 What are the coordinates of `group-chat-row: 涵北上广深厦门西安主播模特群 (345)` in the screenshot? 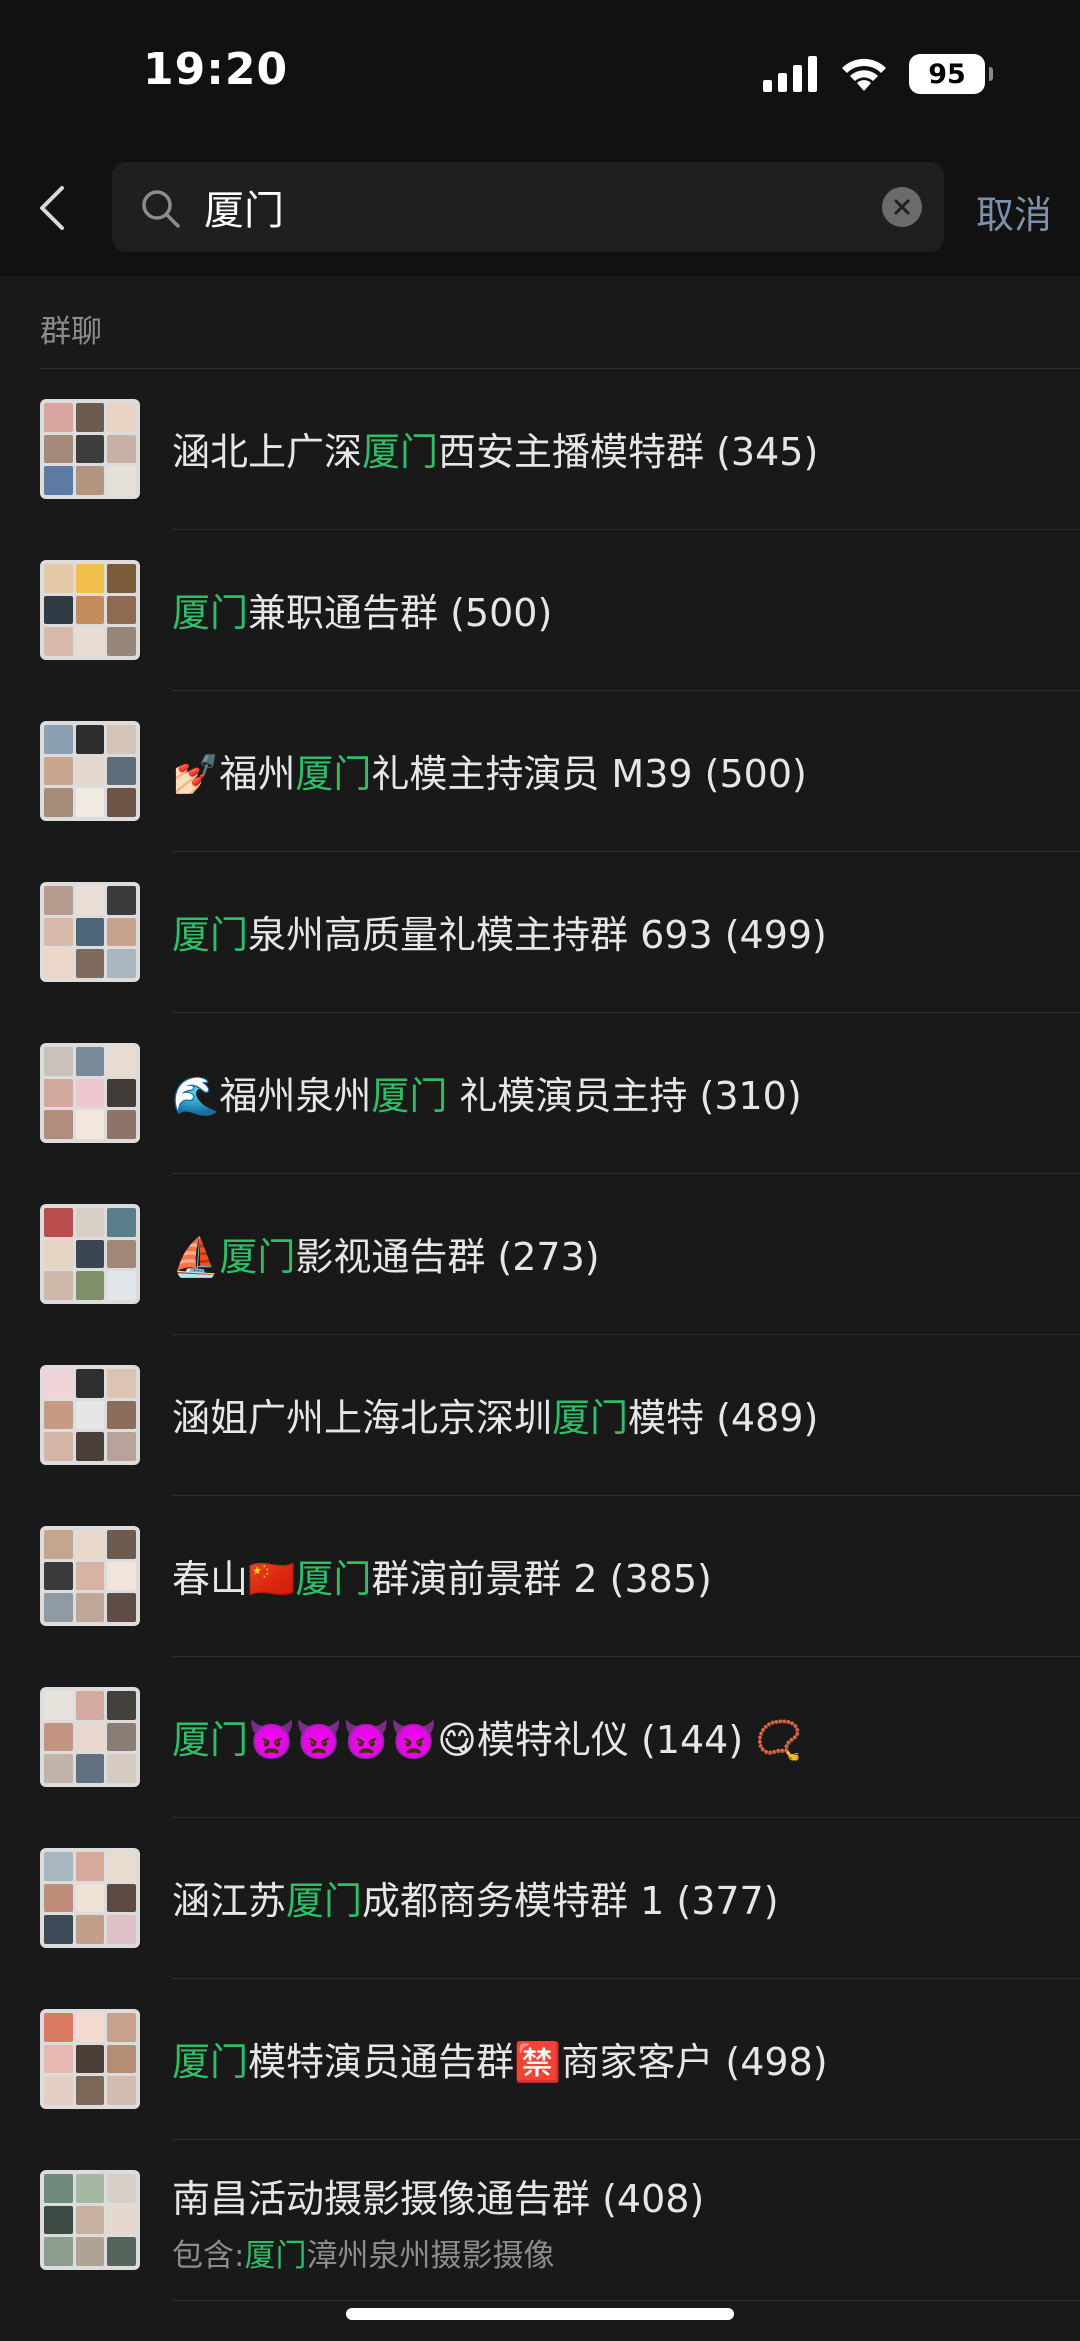 It's located at (540, 449).